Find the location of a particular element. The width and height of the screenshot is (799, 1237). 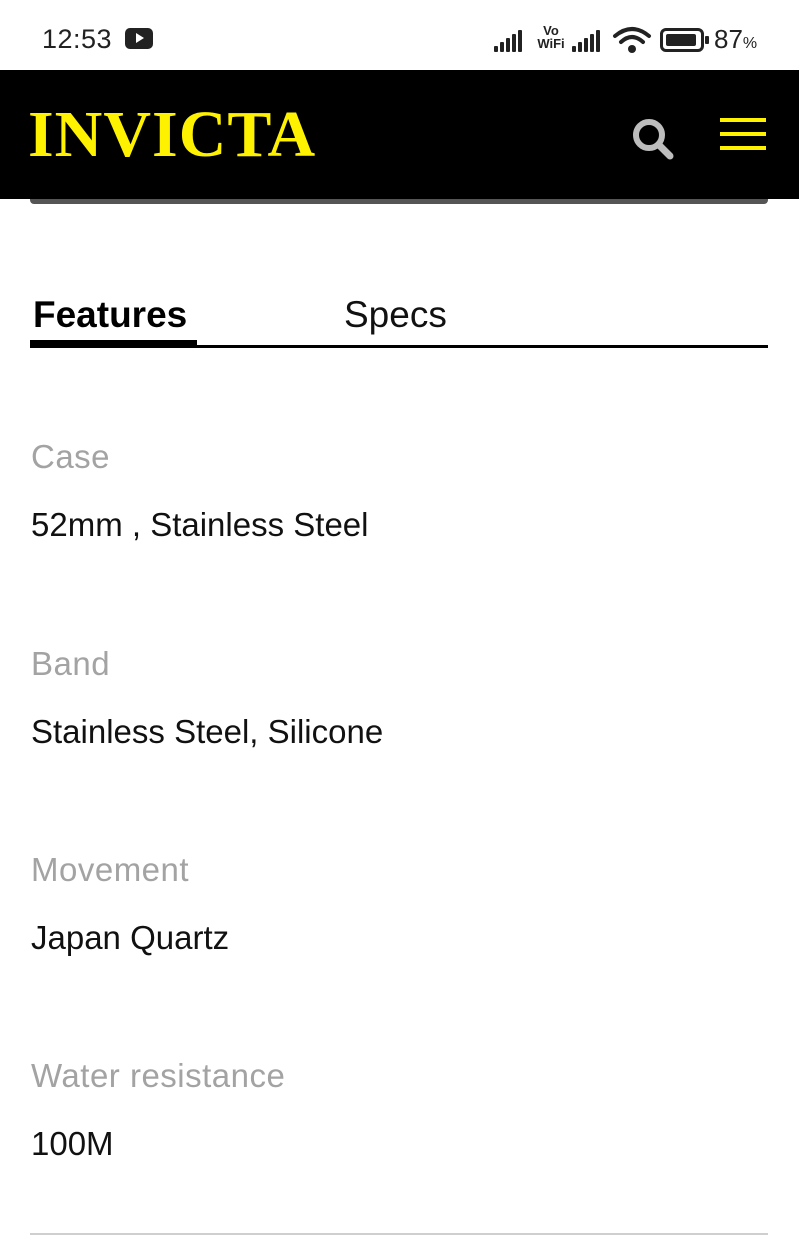

tab-specs: Specs is located at coordinates (395, 315).